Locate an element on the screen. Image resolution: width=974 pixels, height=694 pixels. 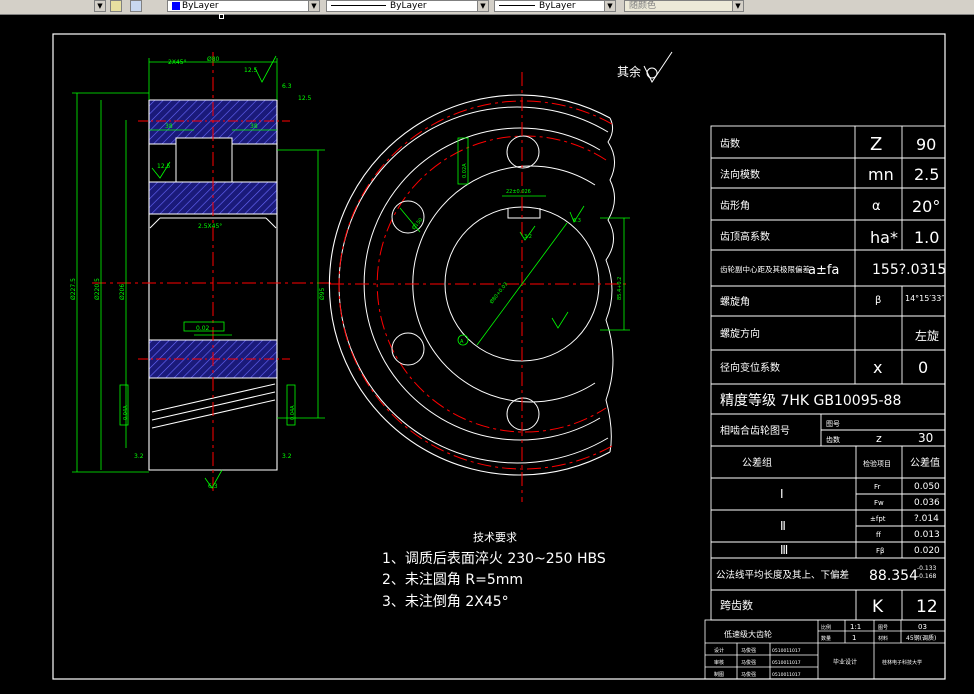
param-symbol: Z is located at coordinates (876, 144).